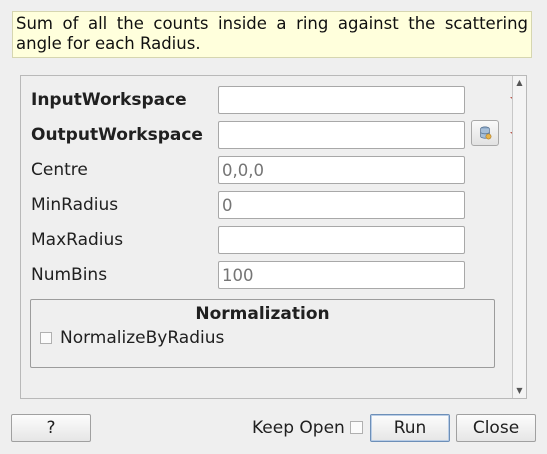  What do you see at coordinates (262, 314) in the screenshot?
I see `normalization-group-title: Normalization` at bounding box center [262, 314].